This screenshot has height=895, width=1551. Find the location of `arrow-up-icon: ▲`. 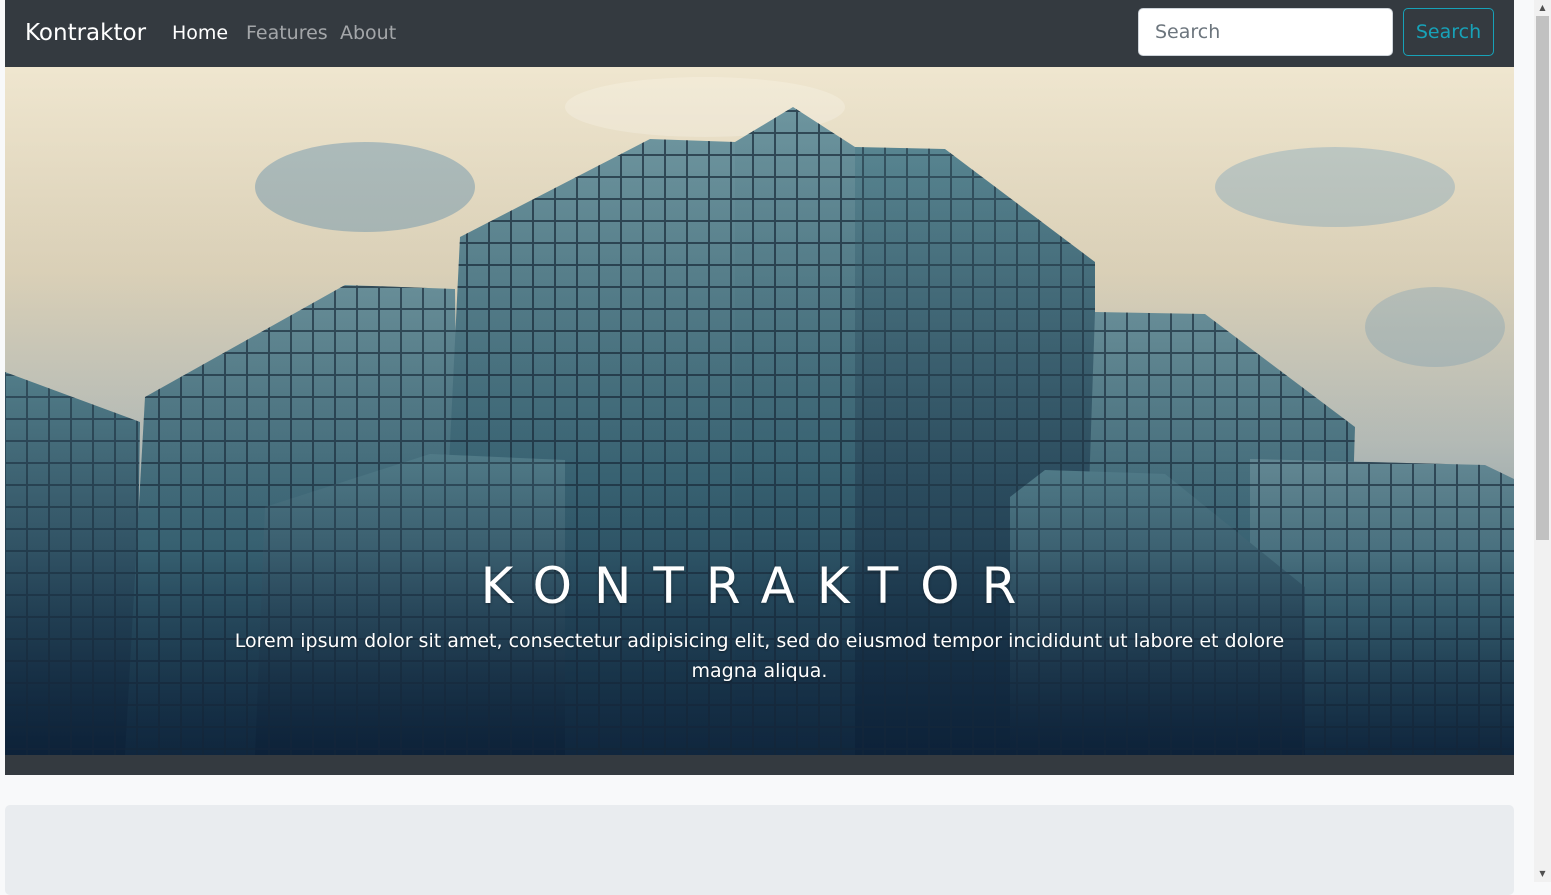

arrow-up-icon: ▲ is located at coordinates (1542, 8).